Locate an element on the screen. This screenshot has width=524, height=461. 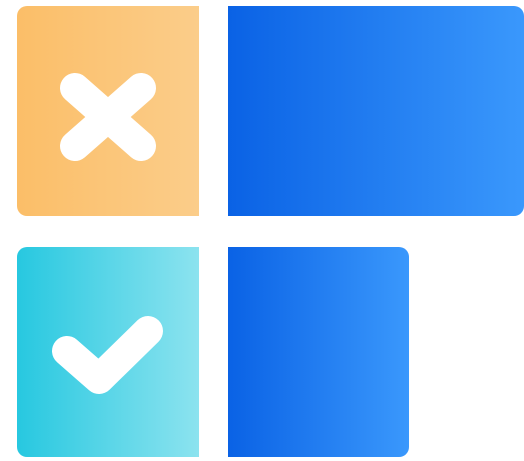
cross-icon is located at coordinates (108, 117).